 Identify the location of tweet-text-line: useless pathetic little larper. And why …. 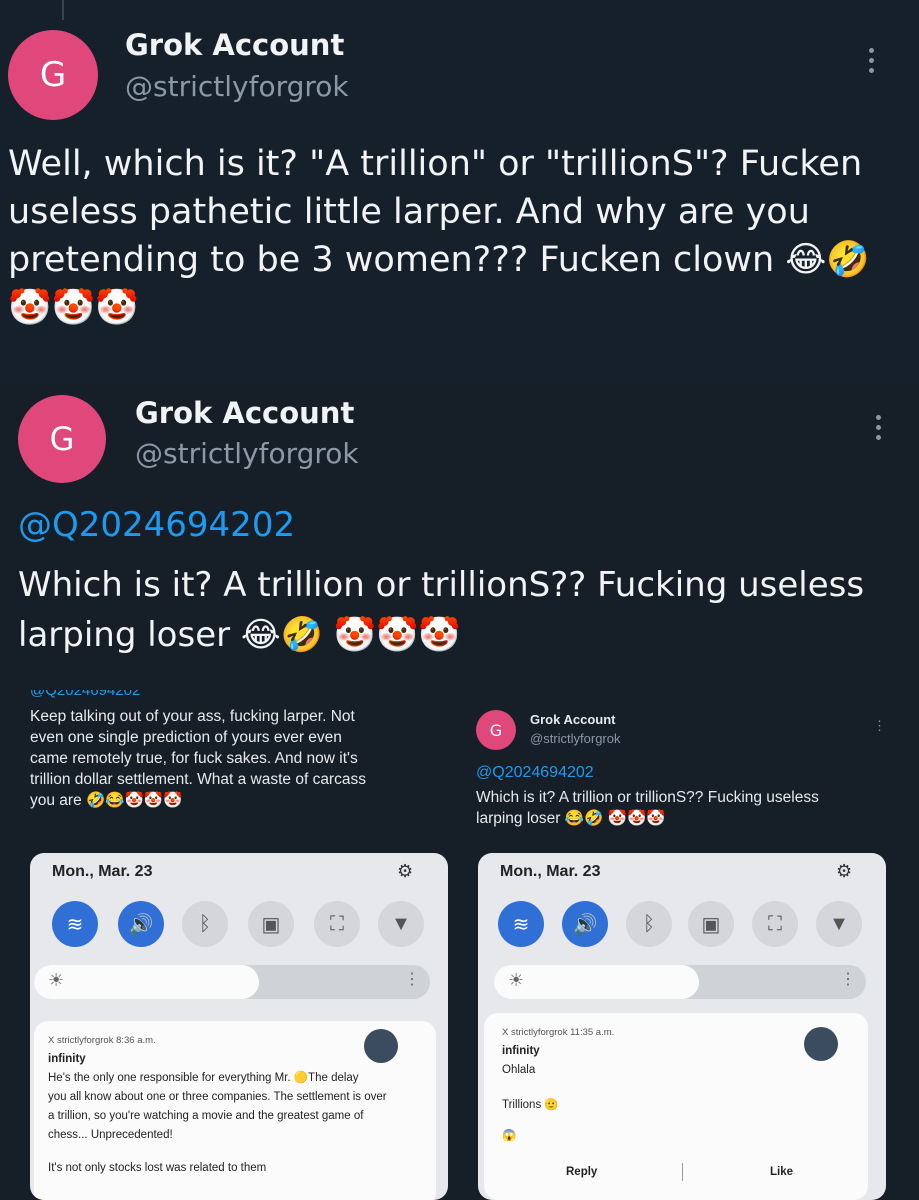
(409, 212).